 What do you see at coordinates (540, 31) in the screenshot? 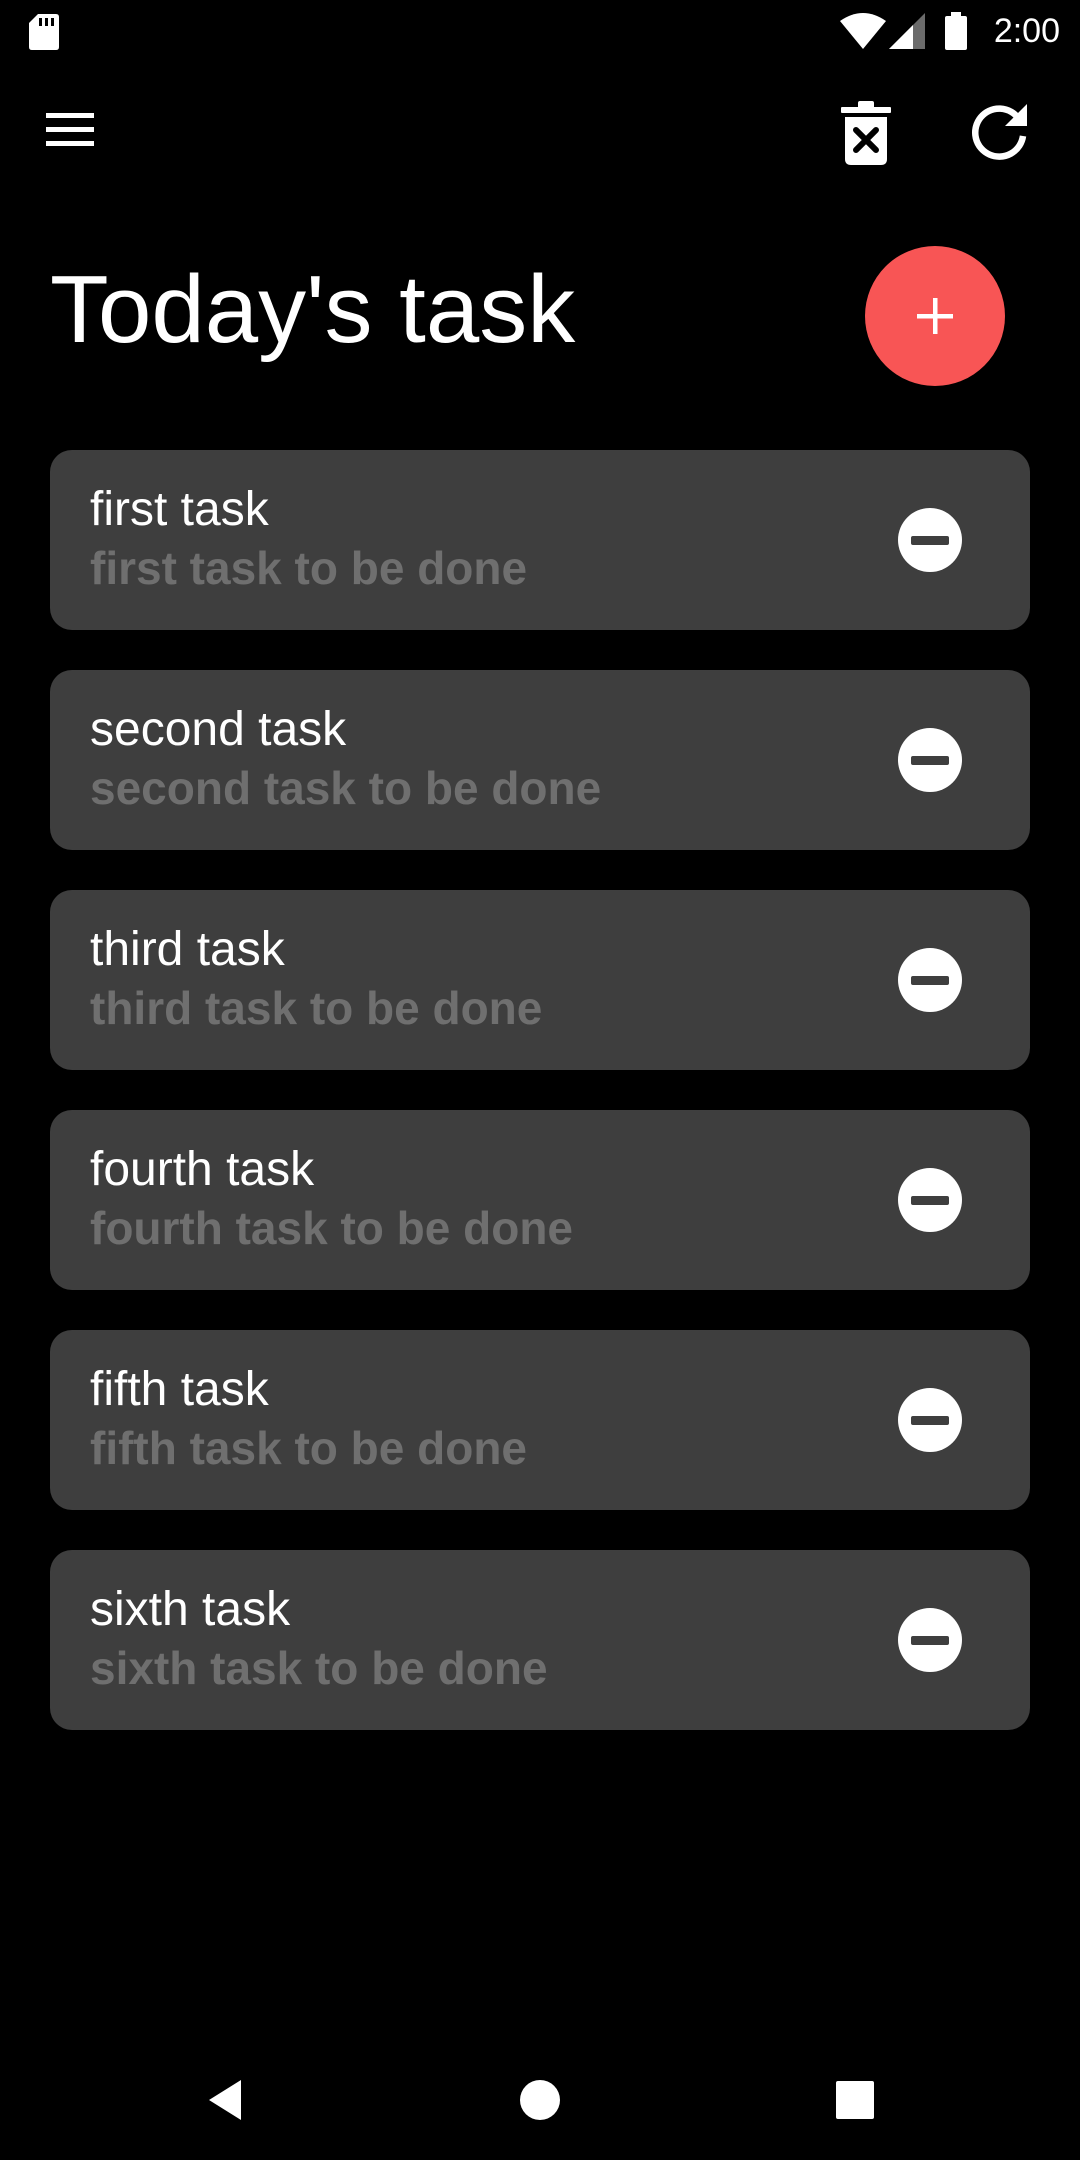
I see `status-bar: 2:00` at bounding box center [540, 31].